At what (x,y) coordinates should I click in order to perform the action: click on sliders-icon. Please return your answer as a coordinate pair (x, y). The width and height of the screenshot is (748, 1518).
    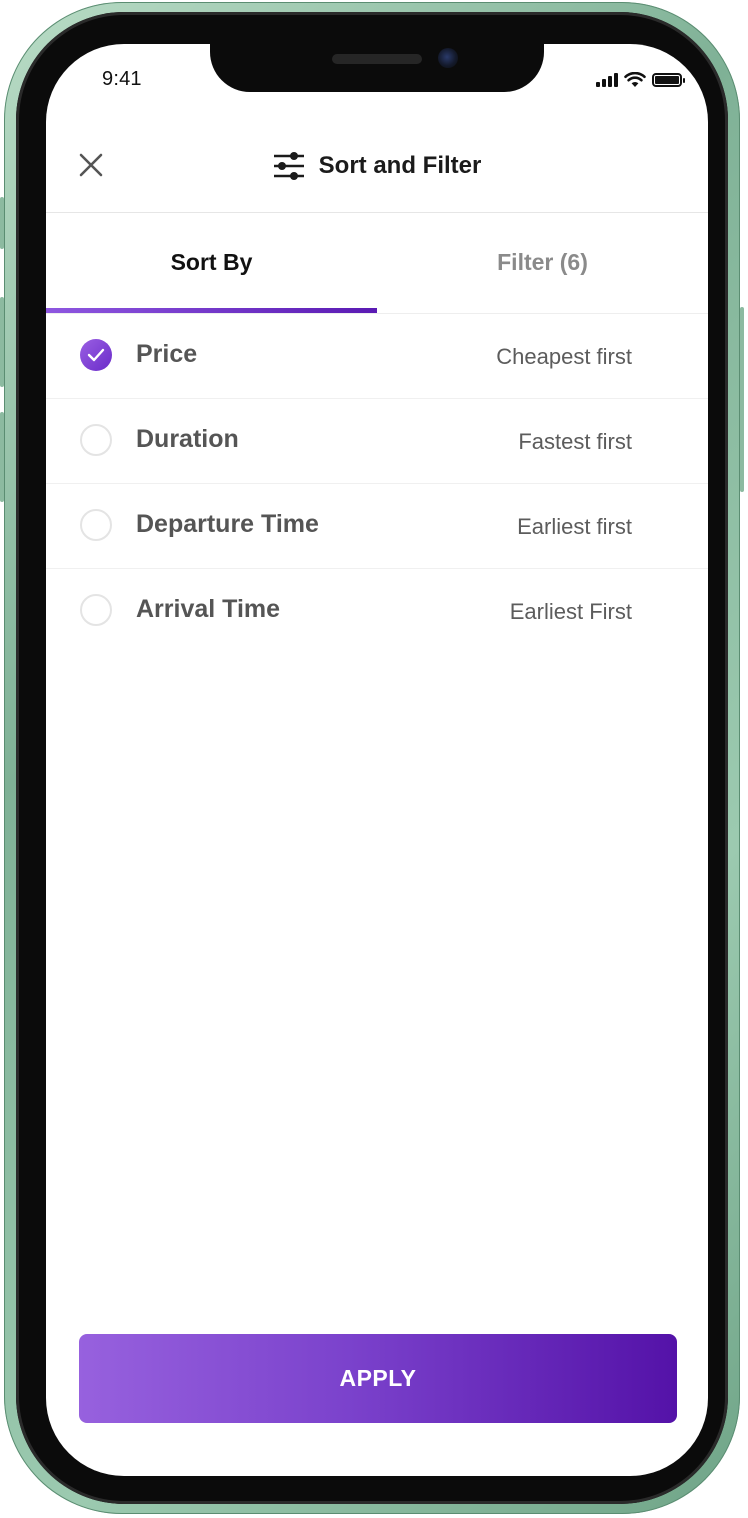
    Looking at the image, I should click on (288, 166).